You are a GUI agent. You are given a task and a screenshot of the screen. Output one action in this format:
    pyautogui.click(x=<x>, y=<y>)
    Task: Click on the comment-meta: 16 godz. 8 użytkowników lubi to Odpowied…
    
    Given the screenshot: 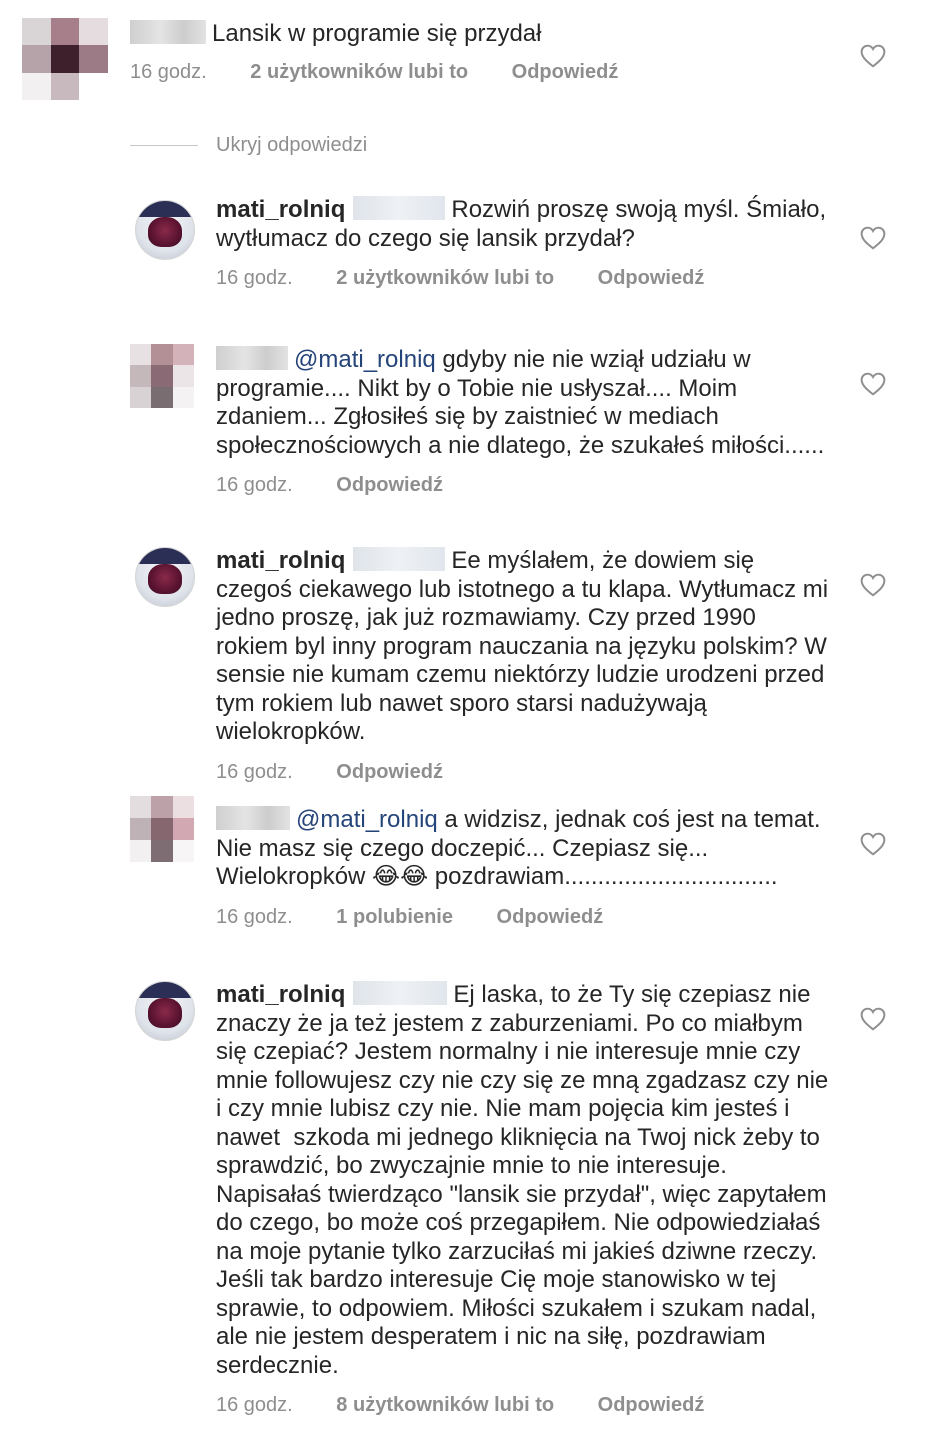 What is the action you would take?
    pyautogui.click(x=523, y=1405)
    